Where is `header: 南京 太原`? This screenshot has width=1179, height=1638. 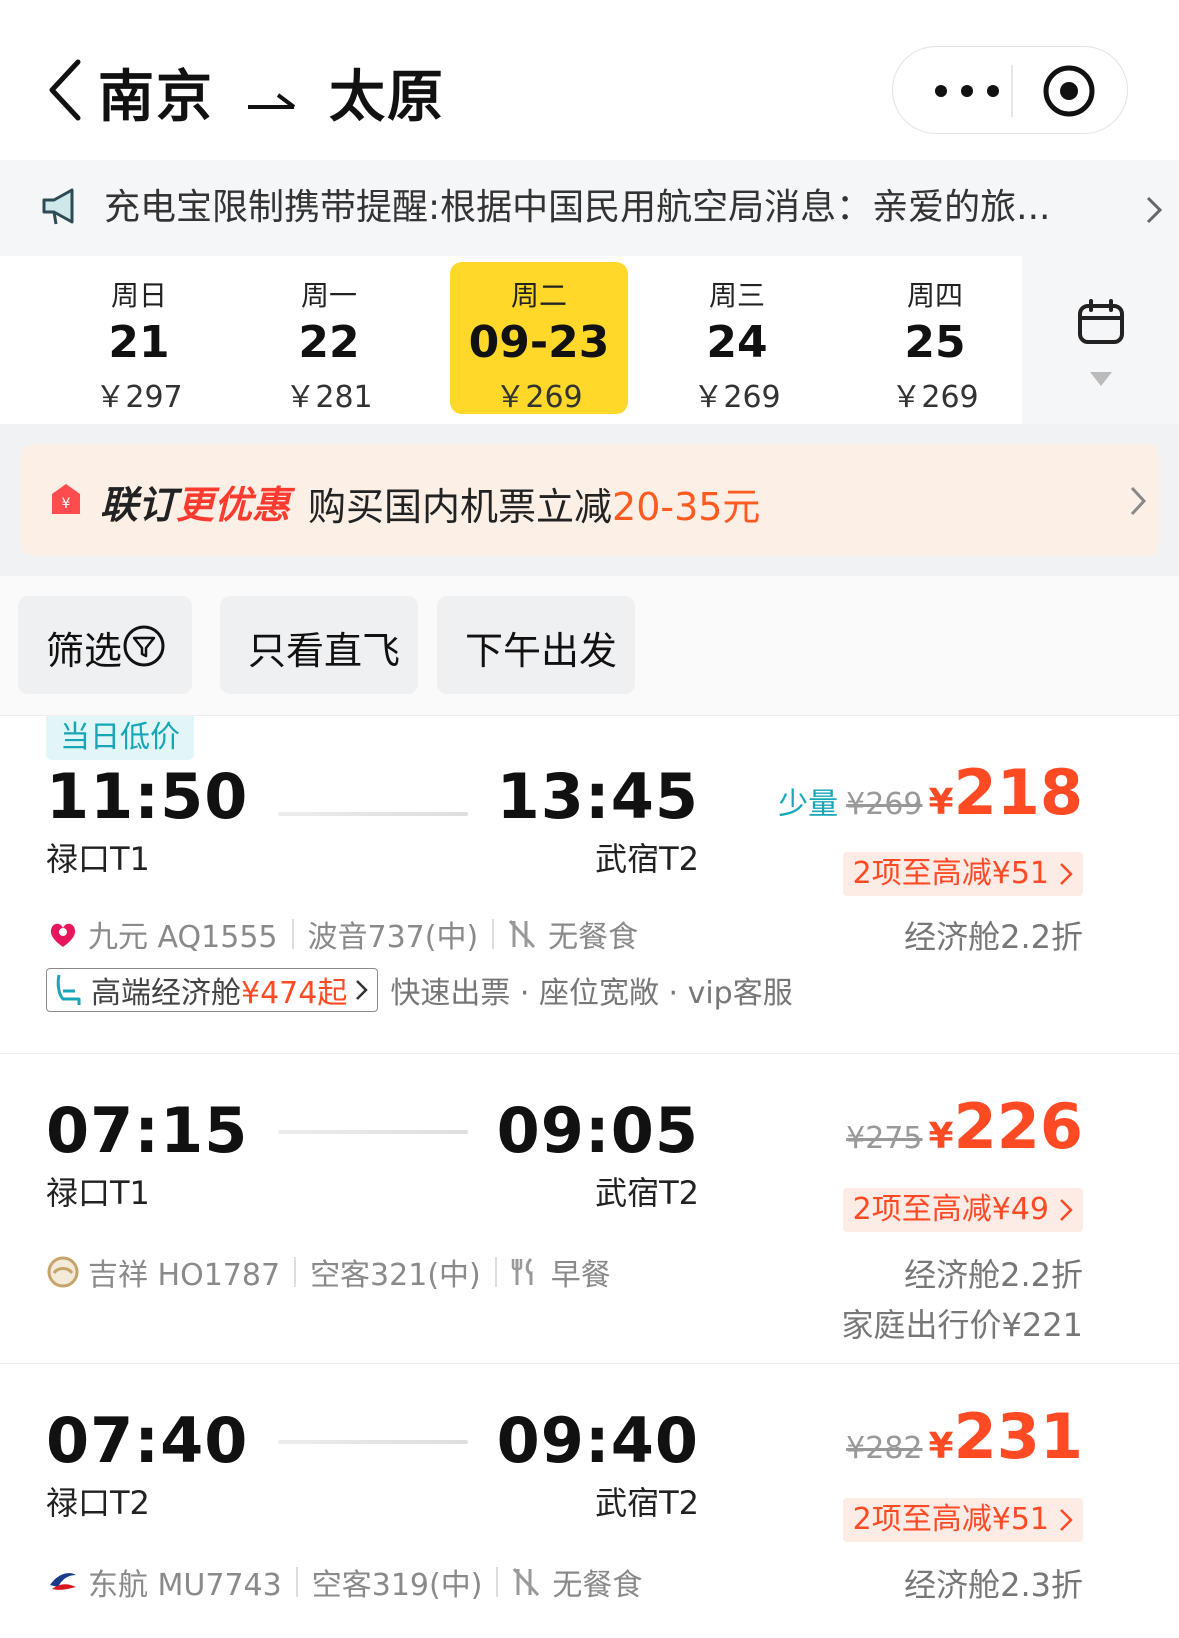
header: 南京 太原 is located at coordinates (589, 80).